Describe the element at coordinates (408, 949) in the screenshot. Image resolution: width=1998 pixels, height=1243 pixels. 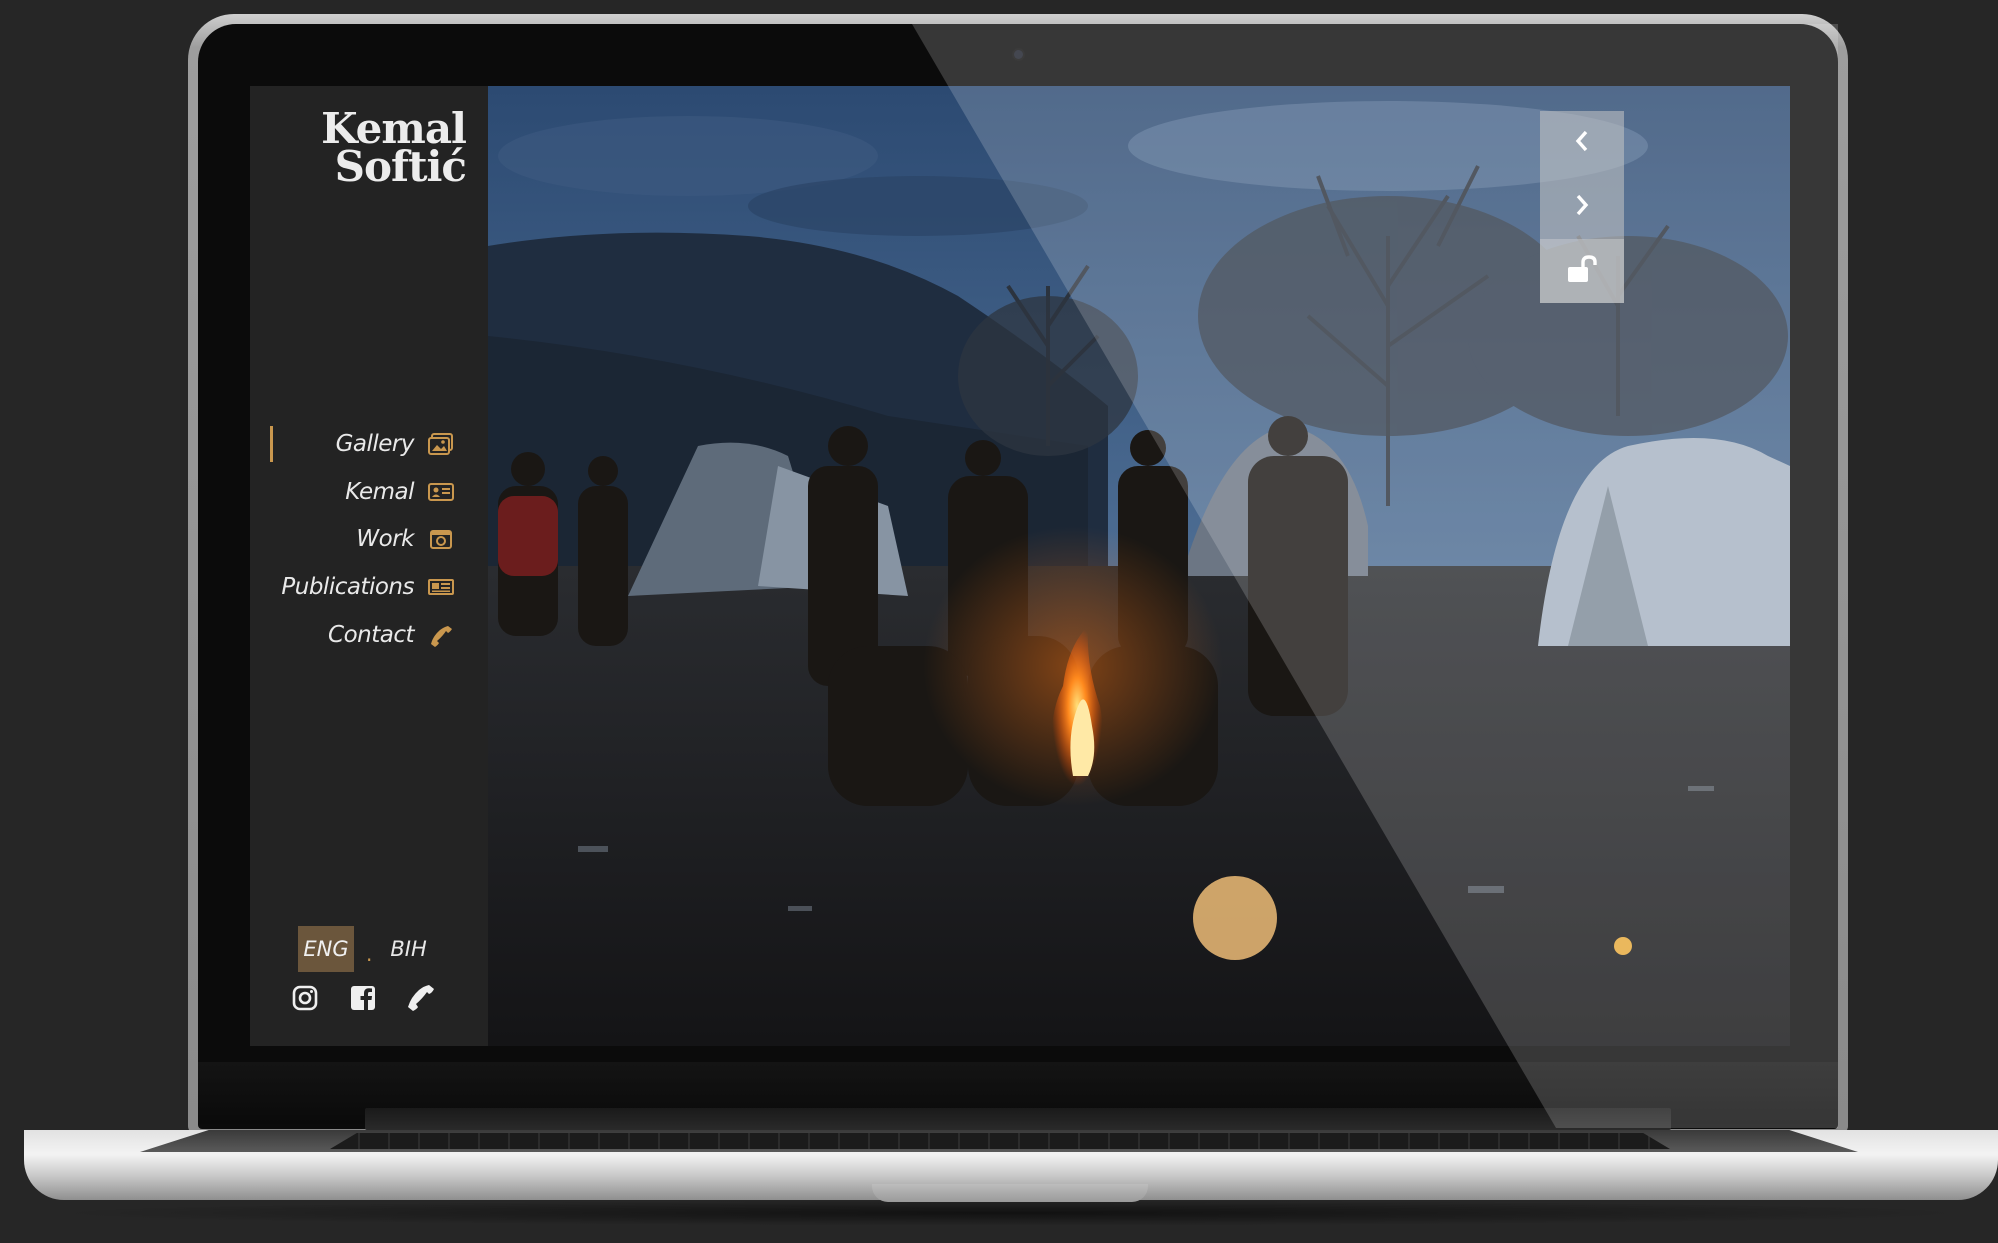
I see `language-bih: BIH` at that location.